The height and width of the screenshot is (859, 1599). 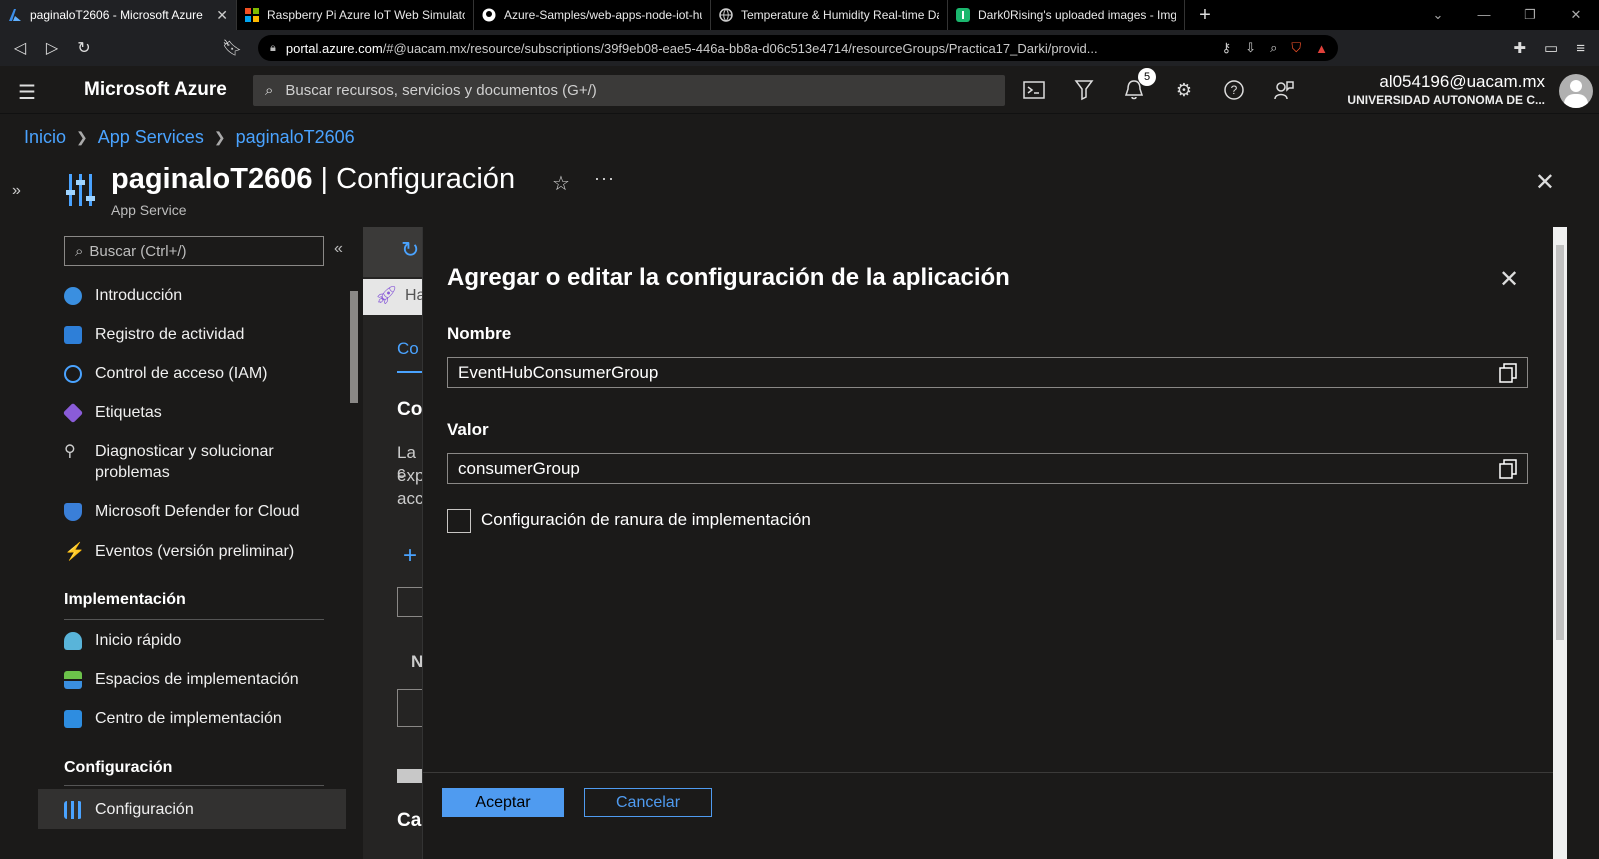 What do you see at coordinates (192, 640) in the screenshot?
I see `menu-item-inicio-rapido: Inicio rápido` at bounding box center [192, 640].